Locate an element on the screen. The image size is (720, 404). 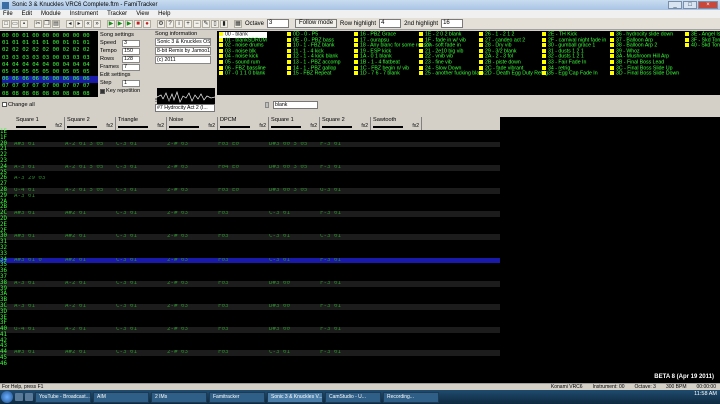
save-icon: ▪ is located at coordinates (24, 23).